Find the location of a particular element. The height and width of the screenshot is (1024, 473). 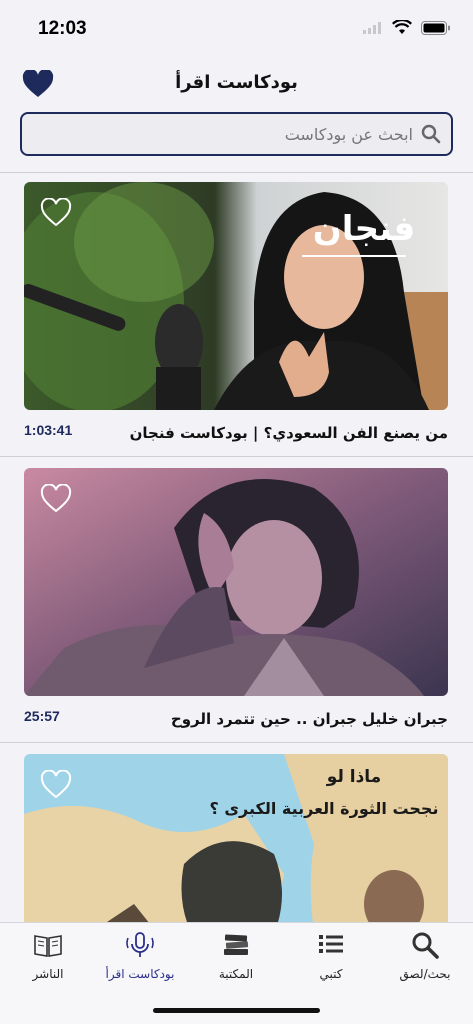

wifi-icon is located at coordinates (402, 27).